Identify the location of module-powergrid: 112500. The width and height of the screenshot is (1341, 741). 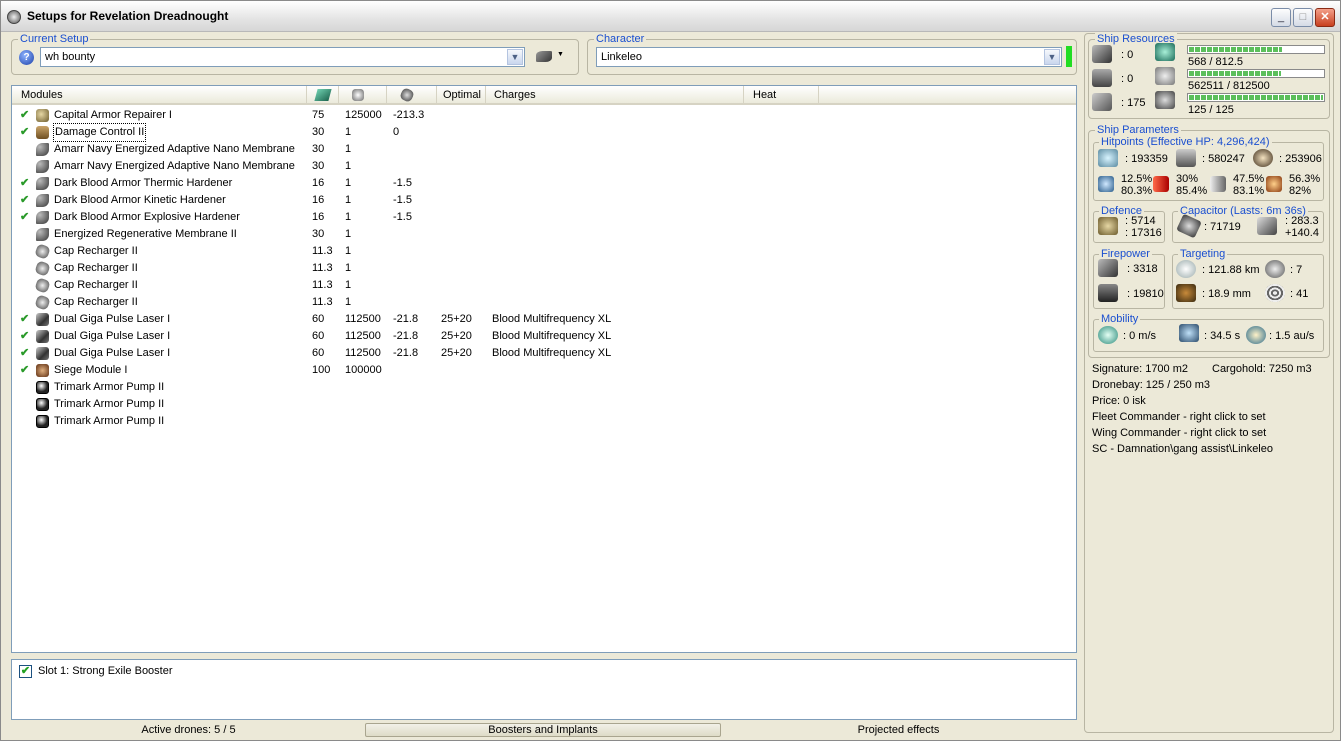
(363, 353).